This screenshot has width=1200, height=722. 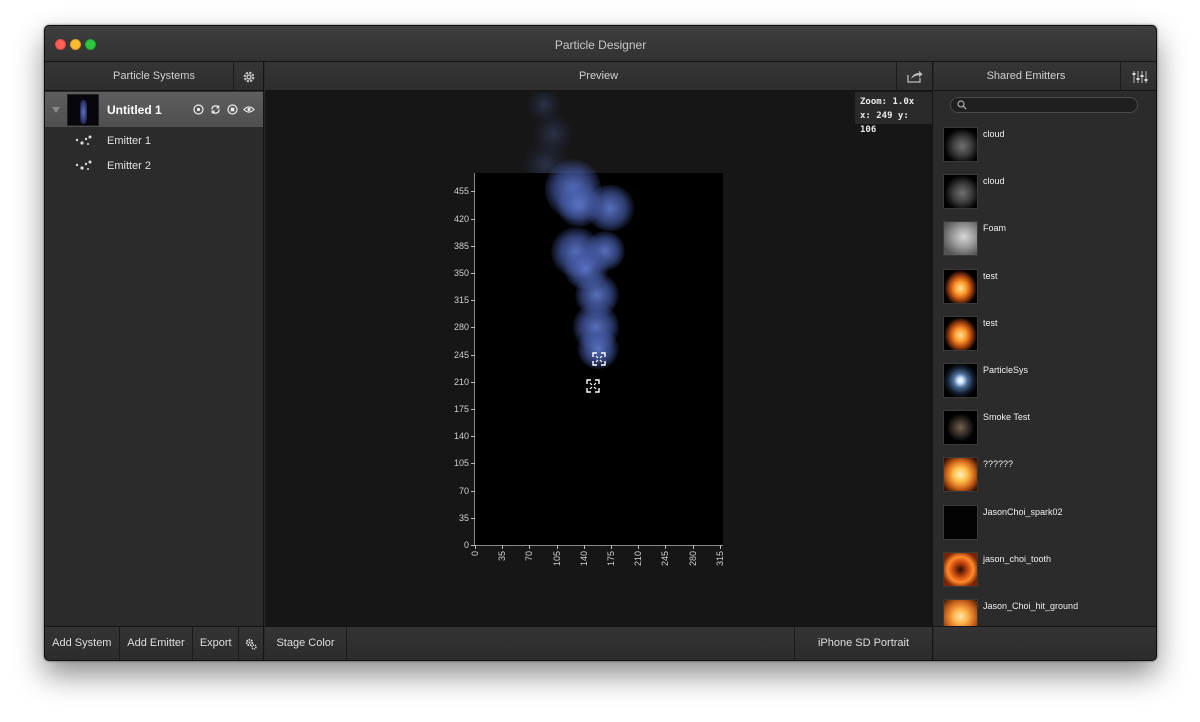 I want to click on x-tick-label: 280, so click(x=692, y=559).